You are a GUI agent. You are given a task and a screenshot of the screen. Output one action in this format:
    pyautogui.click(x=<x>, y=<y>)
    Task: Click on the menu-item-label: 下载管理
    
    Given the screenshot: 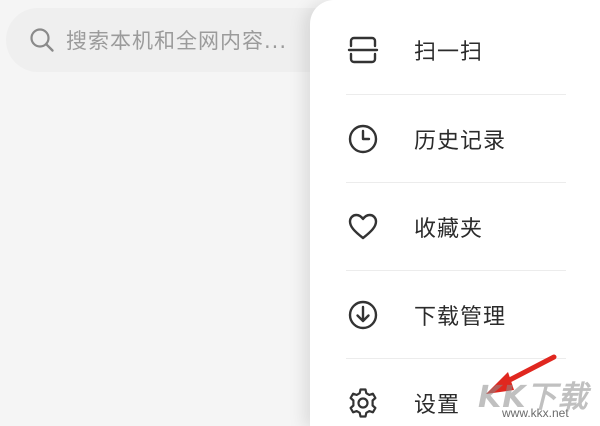 What is the action you would take?
    pyautogui.click(x=460, y=317)
    